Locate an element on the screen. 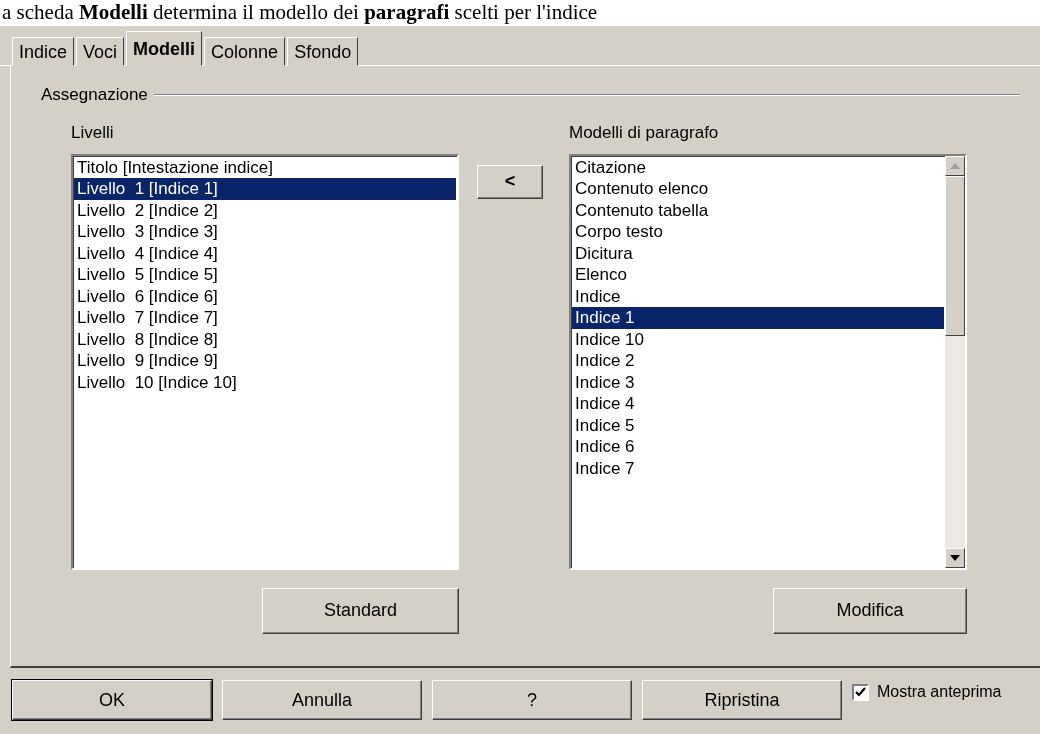 The width and height of the screenshot is (1040, 734). list-item: Dicitura is located at coordinates (758, 253).